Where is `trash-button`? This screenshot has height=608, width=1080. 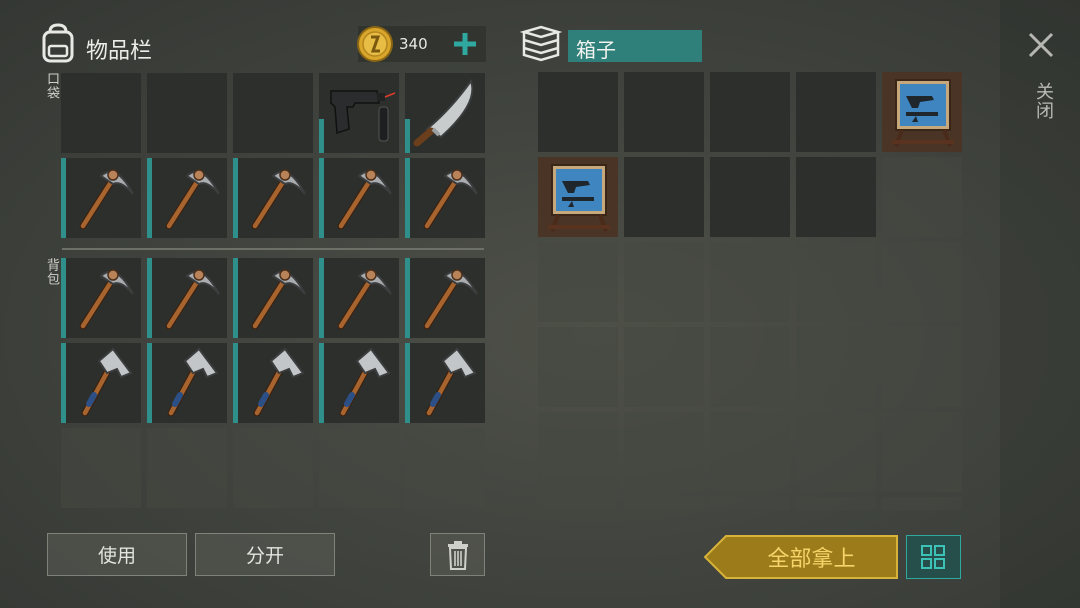
trash-button is located at coordinates (457, 554).